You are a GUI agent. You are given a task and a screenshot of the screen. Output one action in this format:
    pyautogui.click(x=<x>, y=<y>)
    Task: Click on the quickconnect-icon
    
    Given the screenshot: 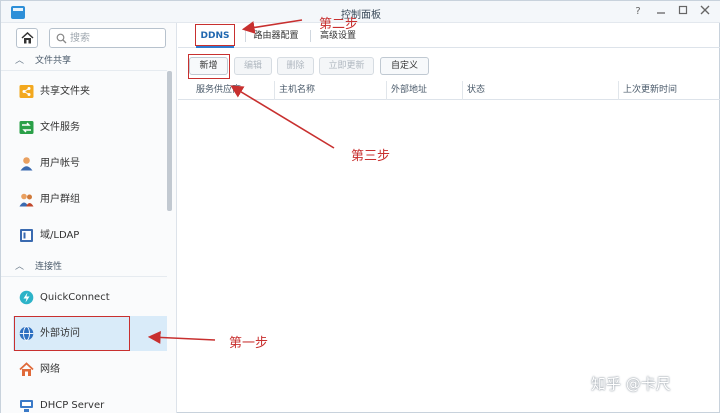 What is the action you would take?
    pyautogui.click(x=26, y=297)
    